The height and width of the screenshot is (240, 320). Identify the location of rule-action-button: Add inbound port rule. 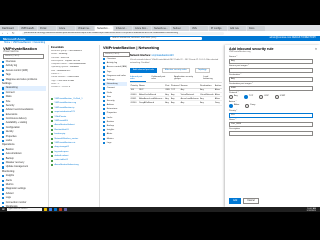
(143, 70).